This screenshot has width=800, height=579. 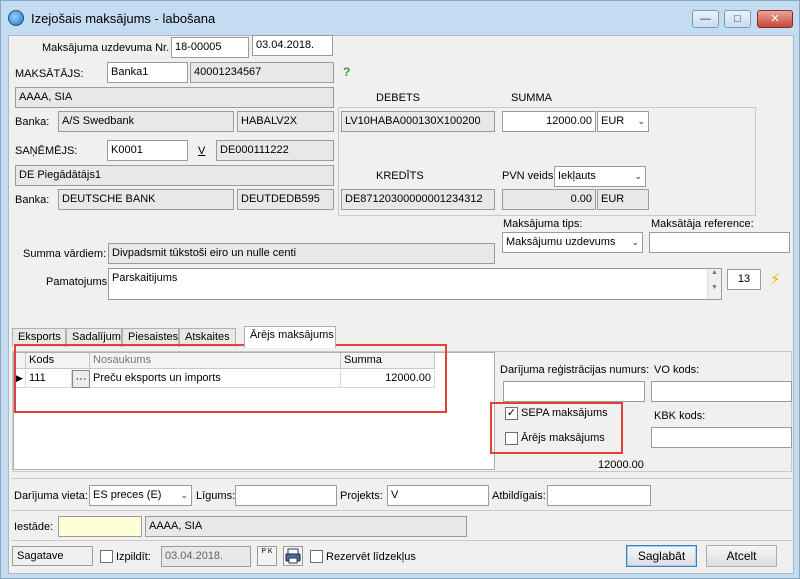 What do you see at coordinates (301, 253) in the screenshot?
I see `amount-in-words: Divpadsmit tūkstoši eiro un nulle centi` at bounding box center [301, 253].